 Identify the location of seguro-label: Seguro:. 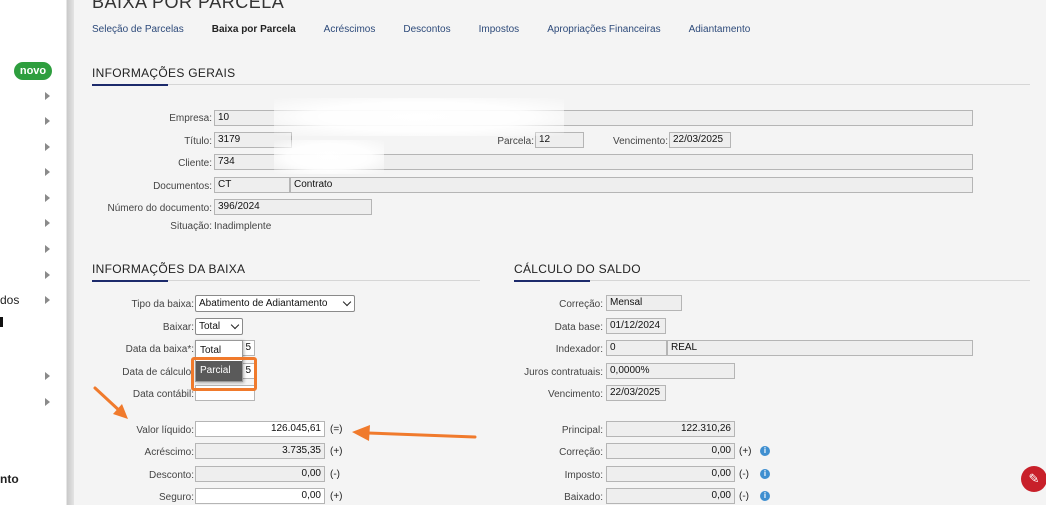
(176, 497).